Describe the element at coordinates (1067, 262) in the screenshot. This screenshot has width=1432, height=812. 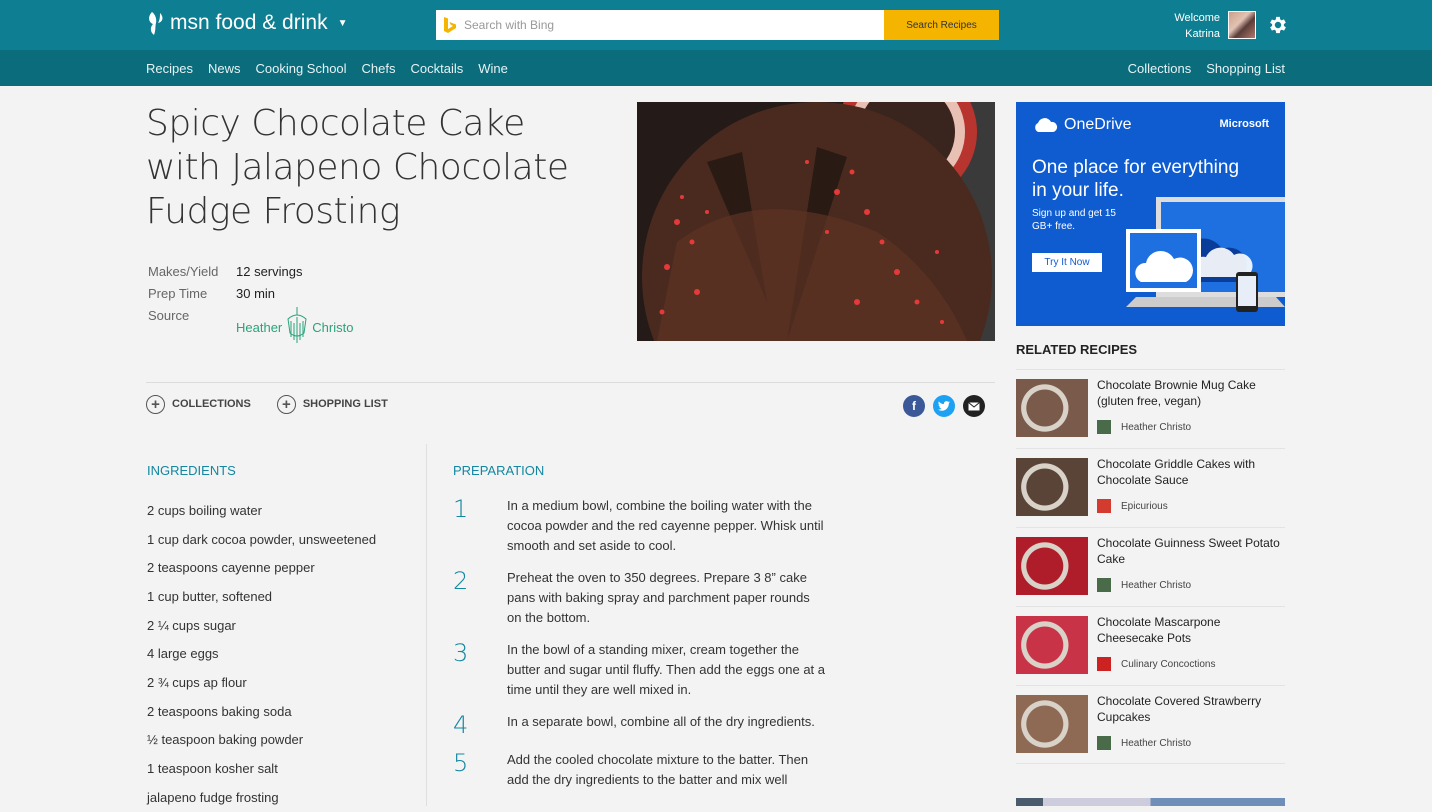
I see `try-it-now-button: Try It Now` at that location.